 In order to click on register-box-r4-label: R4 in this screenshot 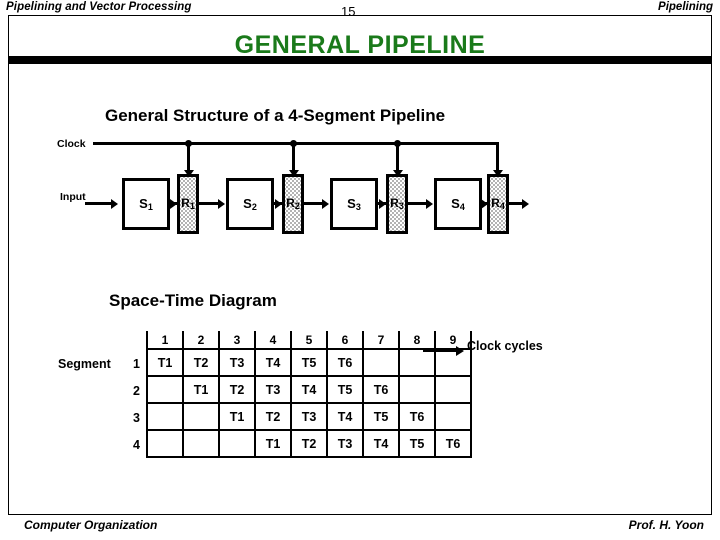, I will do `click(498, 203)`.